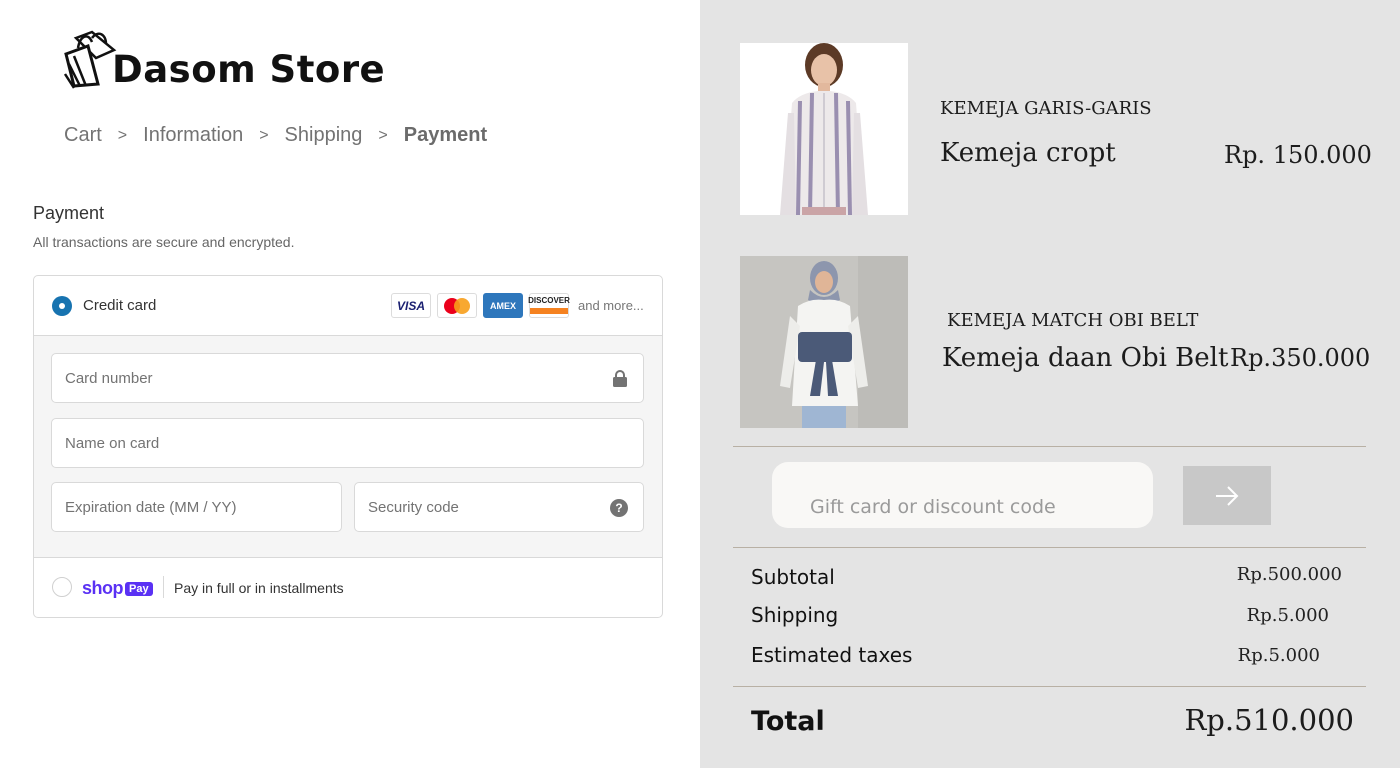  What do you see at coordinates (1289, 574) in the screenshot?
I see `subtotal-value: Rp.500.000` at bounding box center [1289, 574].